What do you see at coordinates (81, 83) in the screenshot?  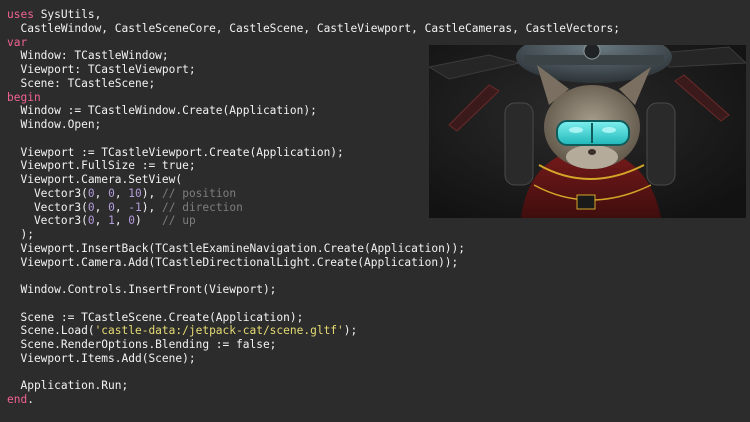 I see `code-token: Scene: TCastleScene;` at bounding box center [81, 83].